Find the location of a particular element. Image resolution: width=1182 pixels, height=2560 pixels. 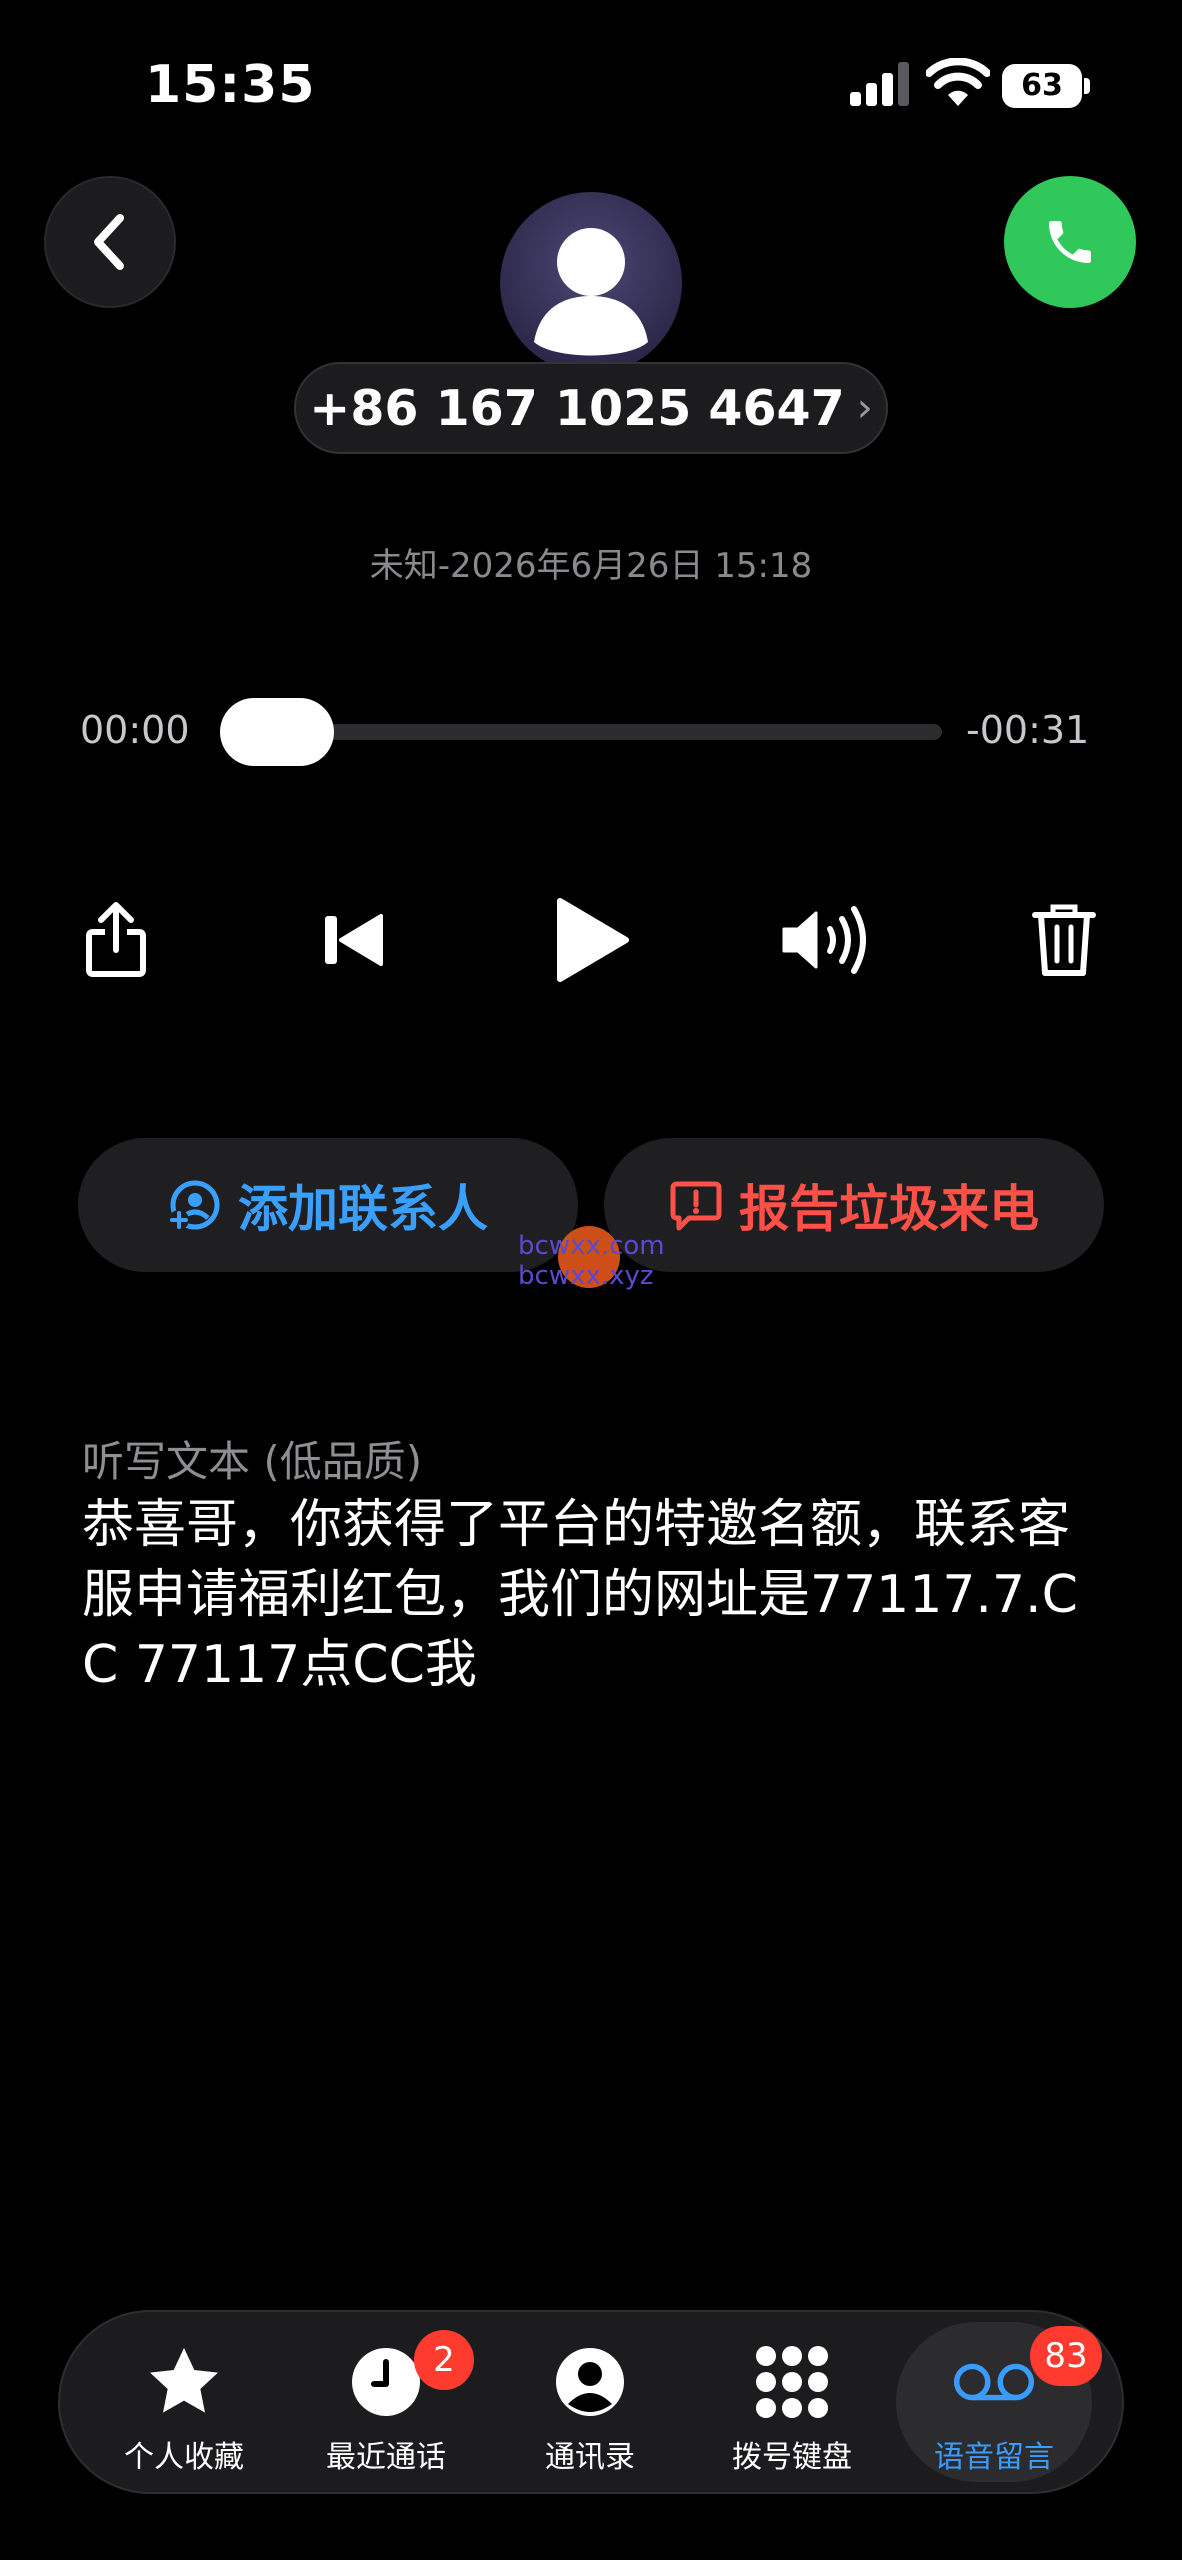

tab-label-voicemail: 语音留言 is located at coordinates (994, 2457).